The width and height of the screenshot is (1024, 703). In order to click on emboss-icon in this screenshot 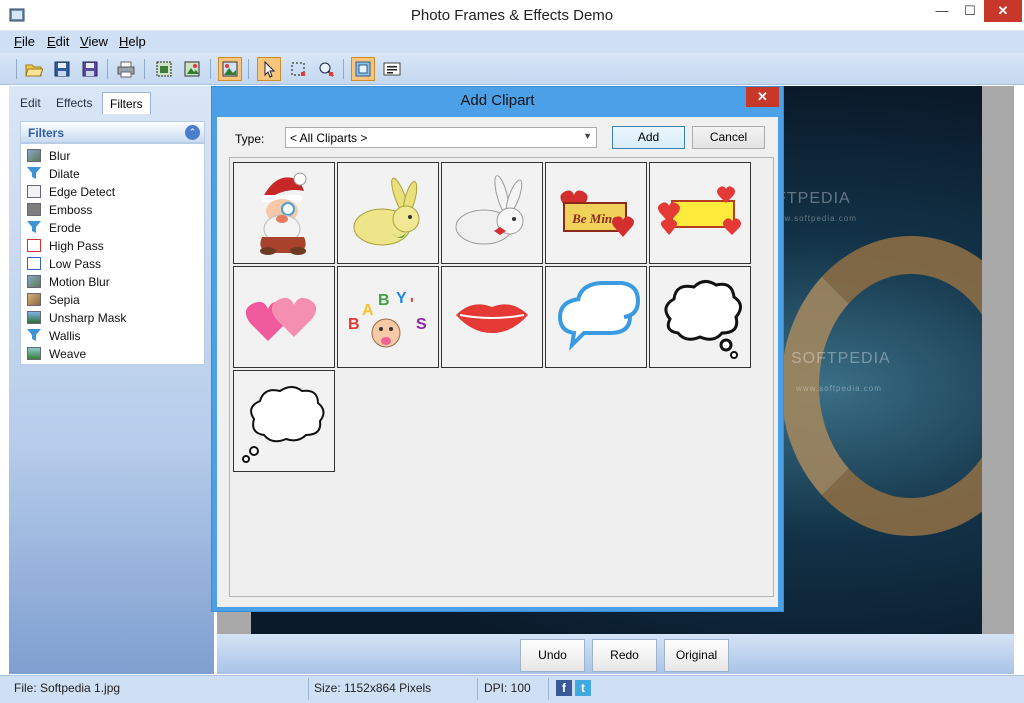, I will do `click(34, 209)`.